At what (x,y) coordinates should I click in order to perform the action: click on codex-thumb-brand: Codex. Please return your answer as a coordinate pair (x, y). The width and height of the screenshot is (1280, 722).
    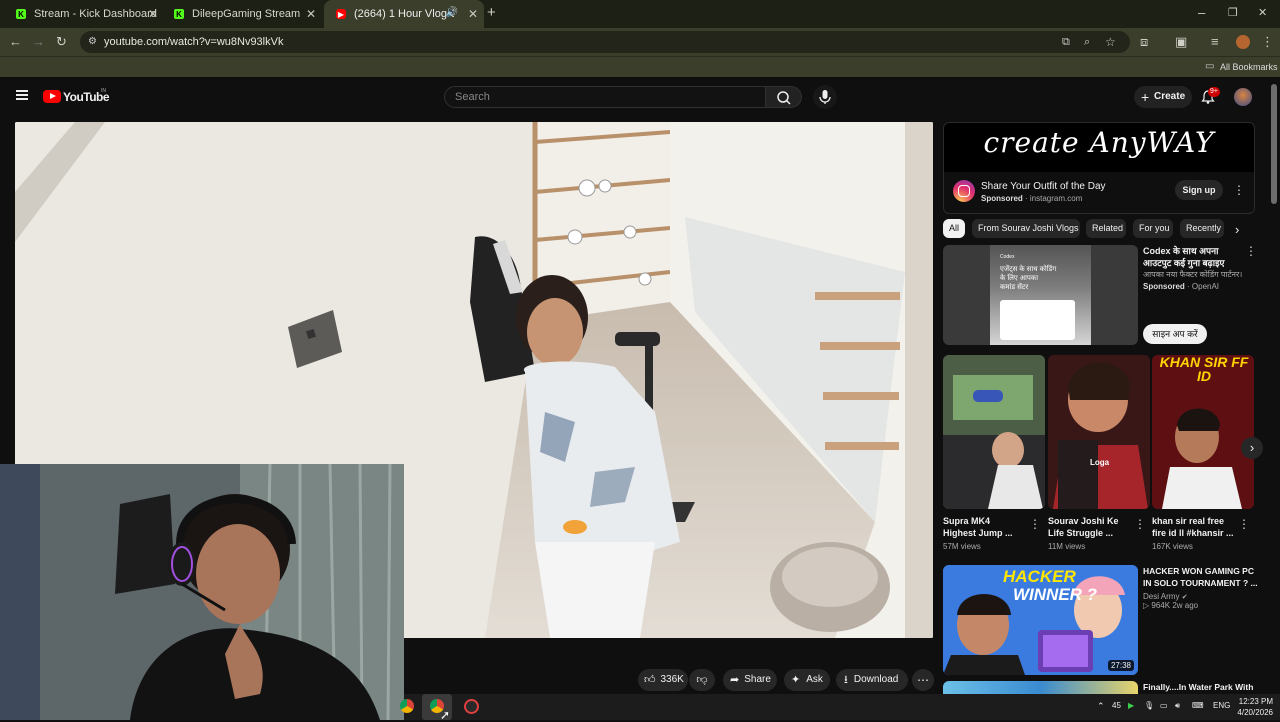
    Looking at the image, I should click on (1007, 257).